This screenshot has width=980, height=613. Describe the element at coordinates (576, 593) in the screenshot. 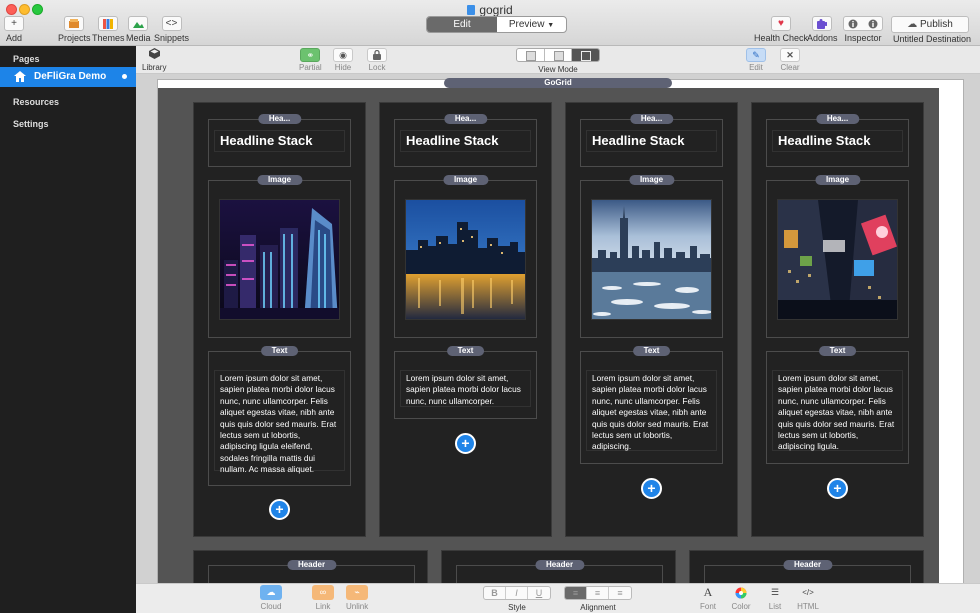

I see `align-left-button: ≡` at that location.